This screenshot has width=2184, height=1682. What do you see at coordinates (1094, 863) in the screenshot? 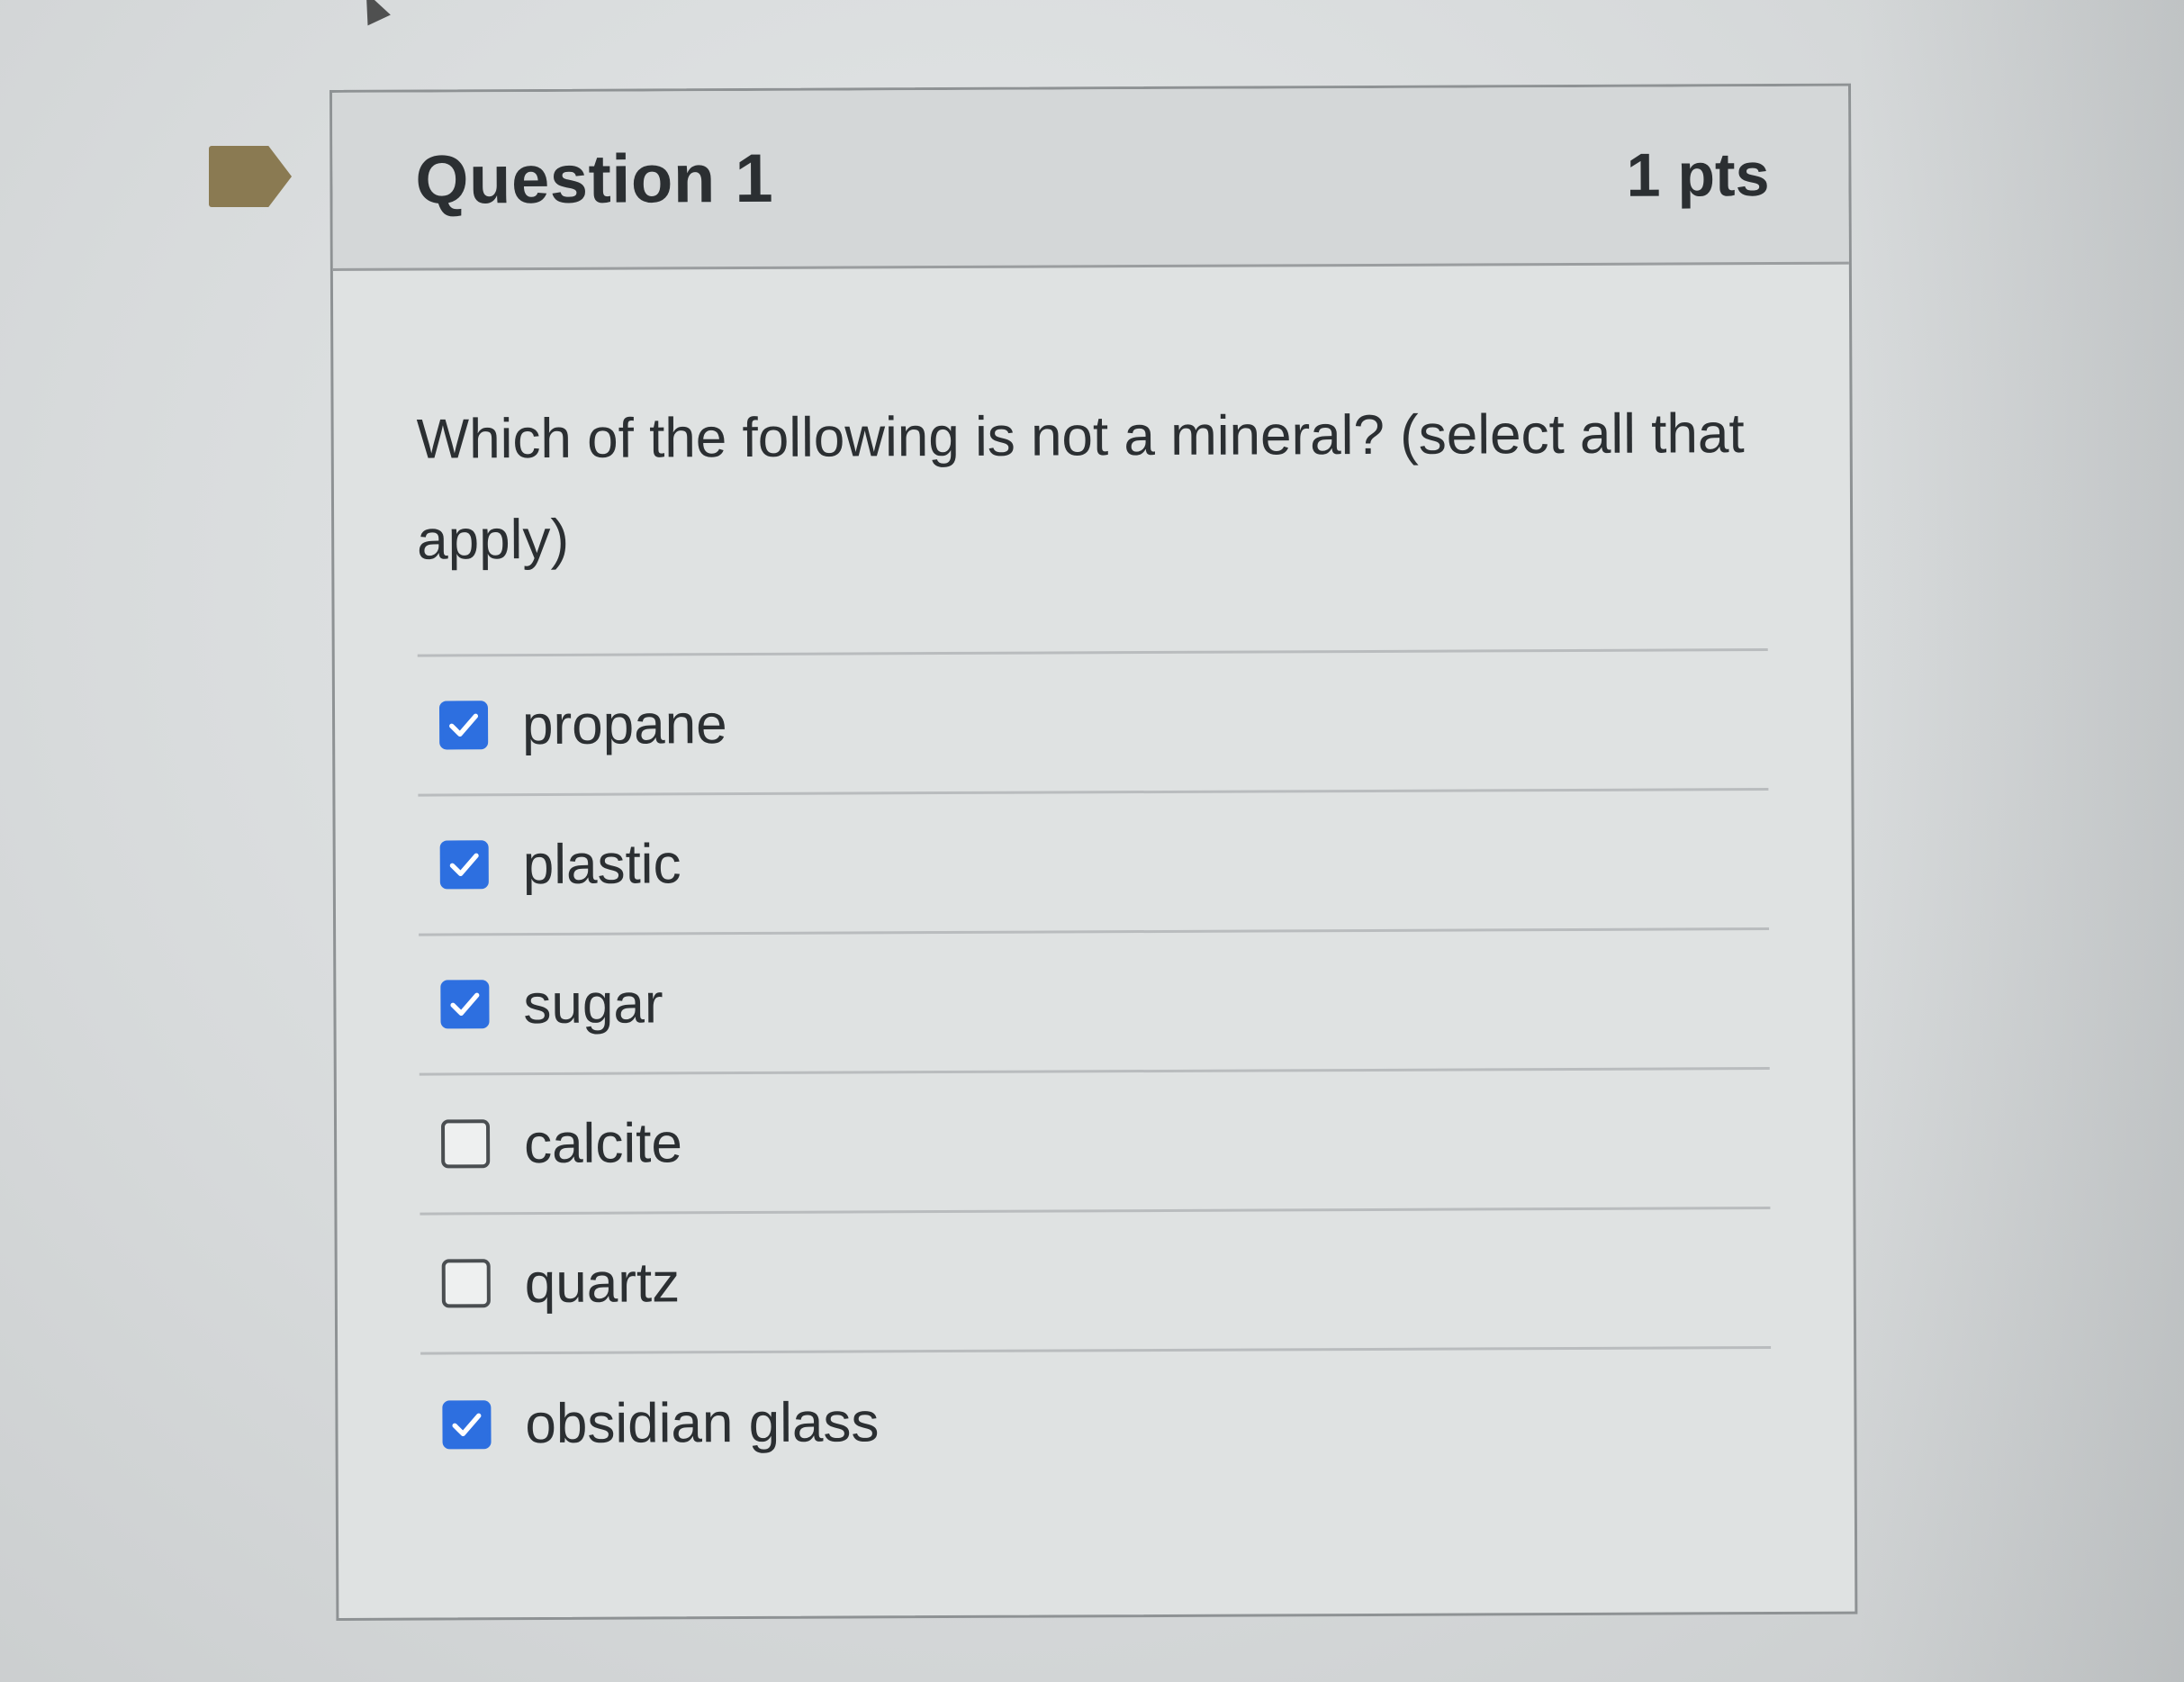
I see `answer-option: plastic` at bounding box center [1094, 863].